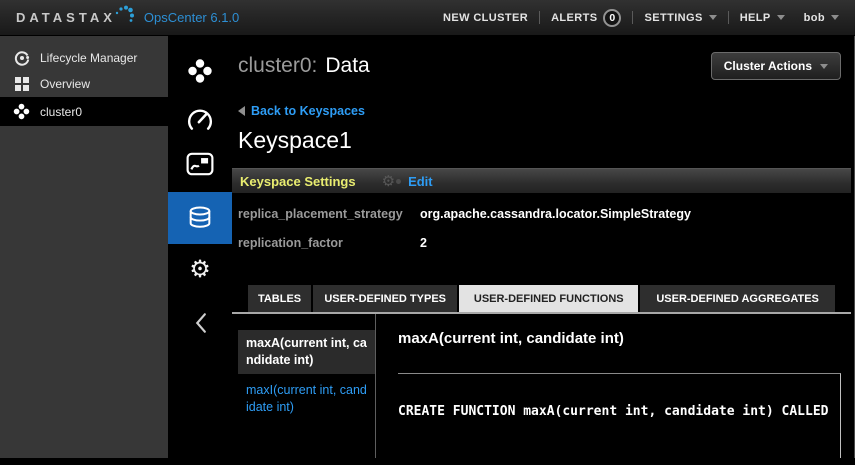 This screenshot has width=855, height=465. What do you see at coordinates (191, 17) in the screenshot?
I see `product-version: OpsCenter 6.1.0` at bounding box center [191, 17].